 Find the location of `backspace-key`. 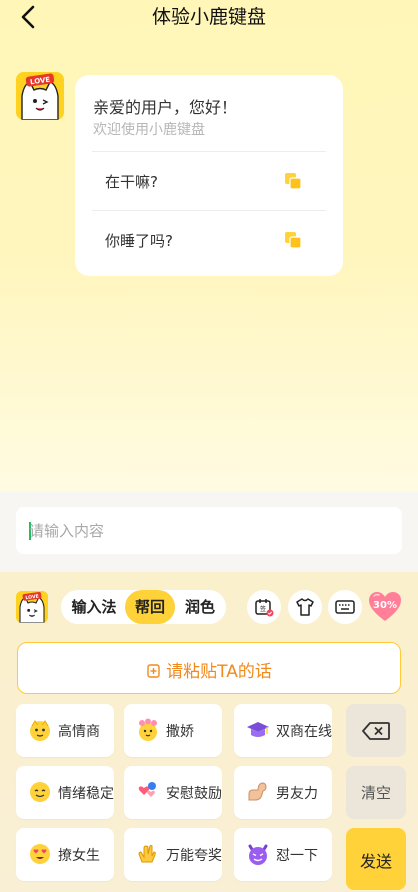

backspace-key is located at coordinates (376, 730).